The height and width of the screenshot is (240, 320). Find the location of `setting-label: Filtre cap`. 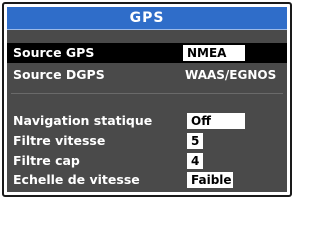

setting-label: Filtre cap is located at coordinates (46, 160).